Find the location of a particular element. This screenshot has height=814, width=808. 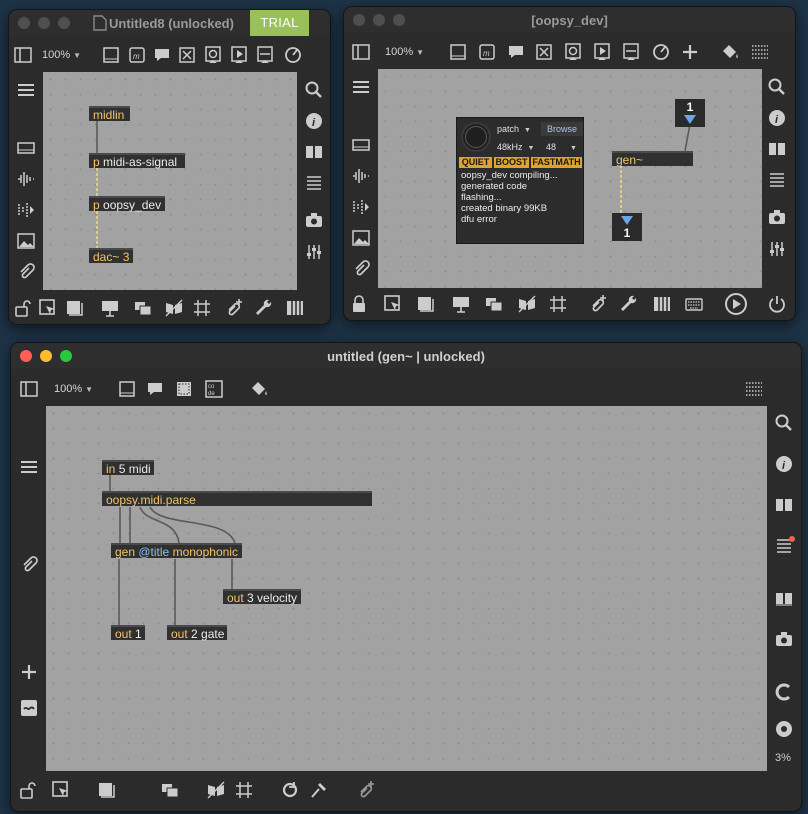

dial-icon is located at coordinates (661, 52).